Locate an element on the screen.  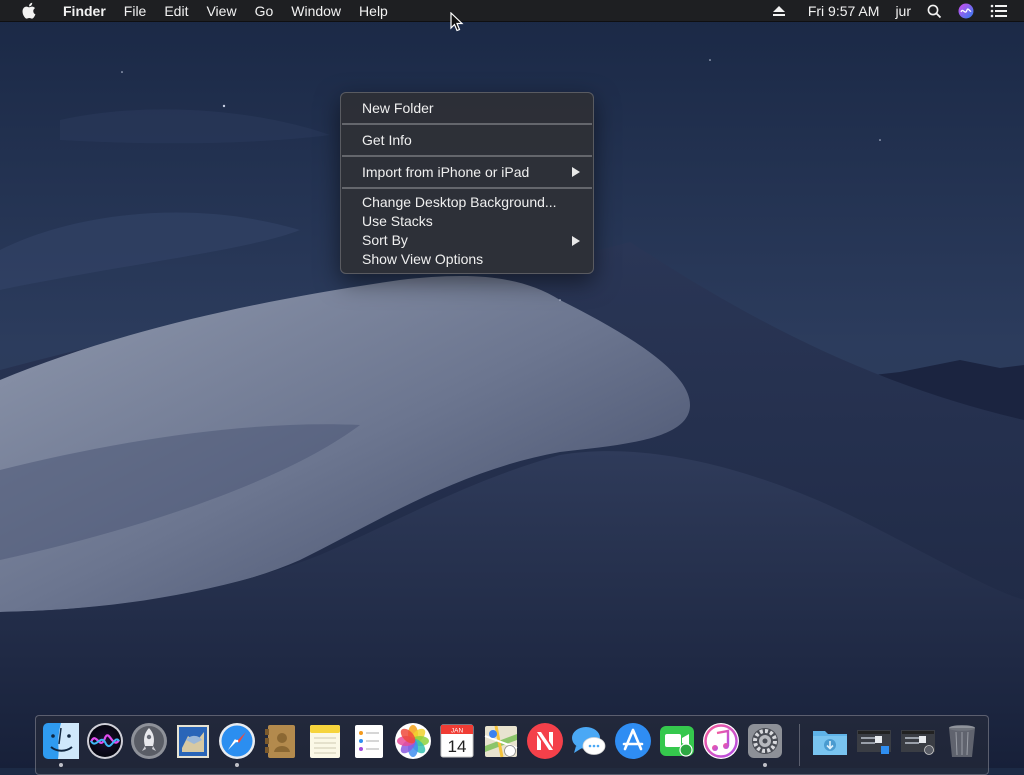
menu-file: File is located at coordinates (135, 11).